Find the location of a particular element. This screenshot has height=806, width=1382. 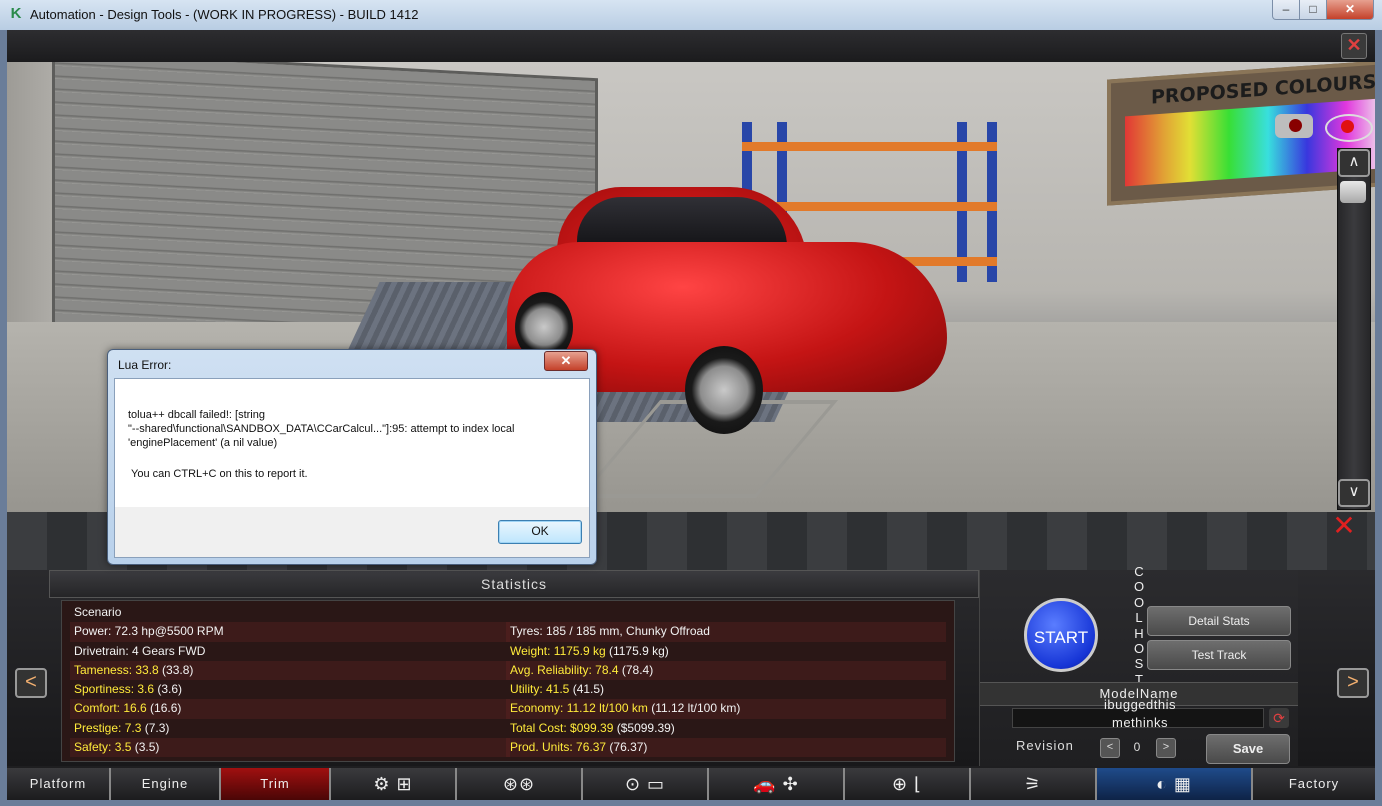

zoom-scrollbar: ∧ ∨ is located at coordinates (1354, 329).